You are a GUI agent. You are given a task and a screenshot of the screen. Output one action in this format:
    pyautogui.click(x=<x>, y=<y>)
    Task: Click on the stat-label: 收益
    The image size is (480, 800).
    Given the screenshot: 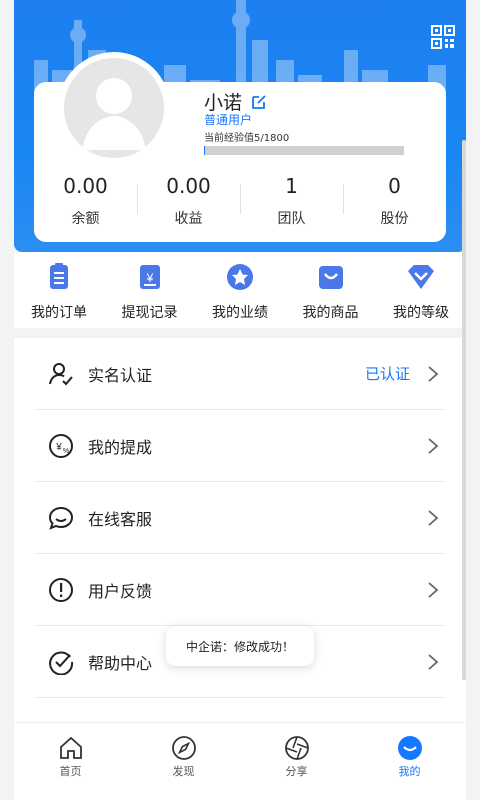 What is the action you would take?
    pyautogui.click(x=188, y=219)
    